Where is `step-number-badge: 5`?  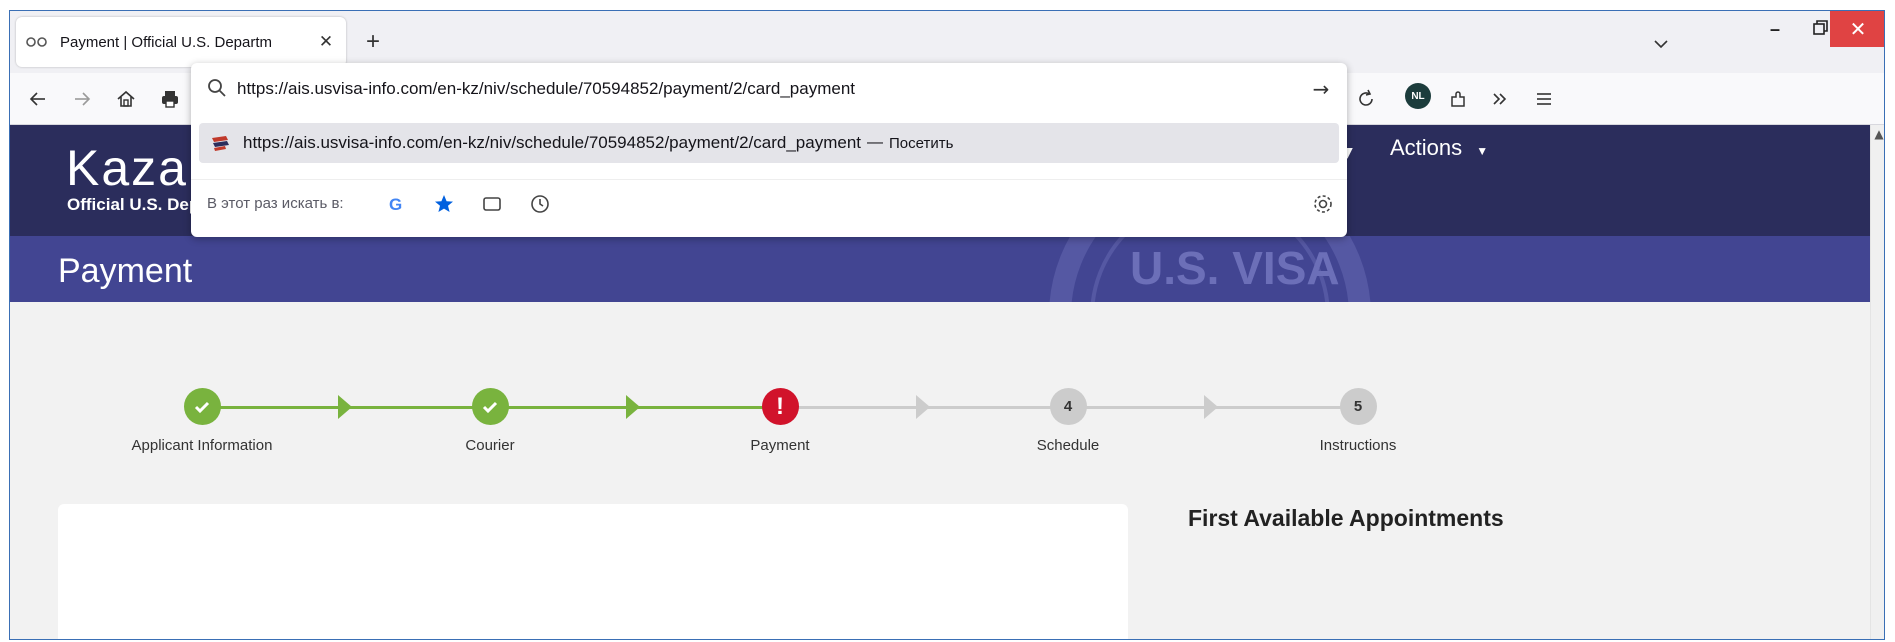
step-number-badge: 5 is located at coordinates (1358, 406).